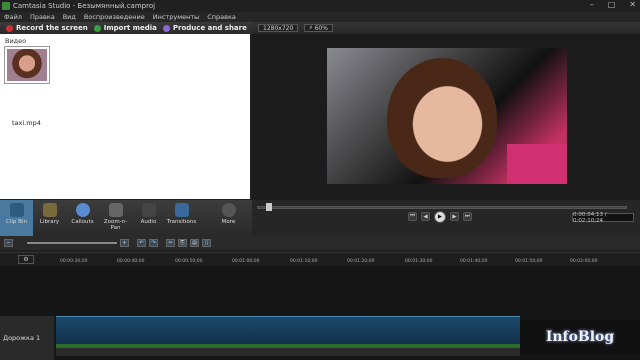 This screenshot has height=360, width=640. I want to click on menu-help: Справка, so click(221, 17).